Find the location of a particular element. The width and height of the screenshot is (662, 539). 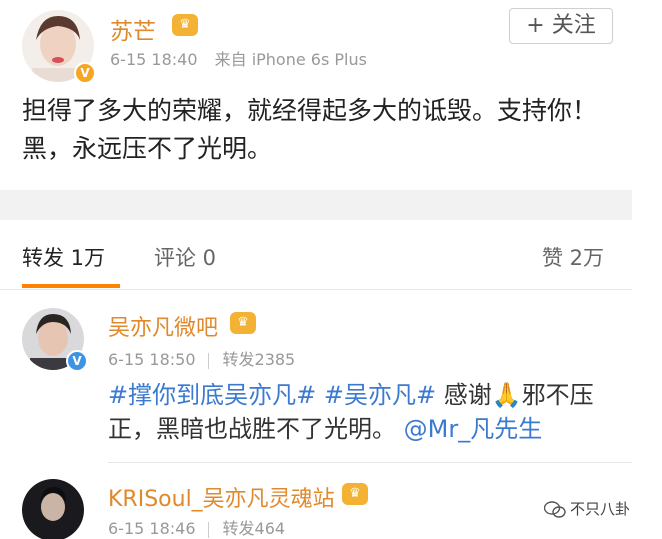

post-meta: 6-15 18:40 来自 iPhone 6s Plus is located at coordinates (238, 58).